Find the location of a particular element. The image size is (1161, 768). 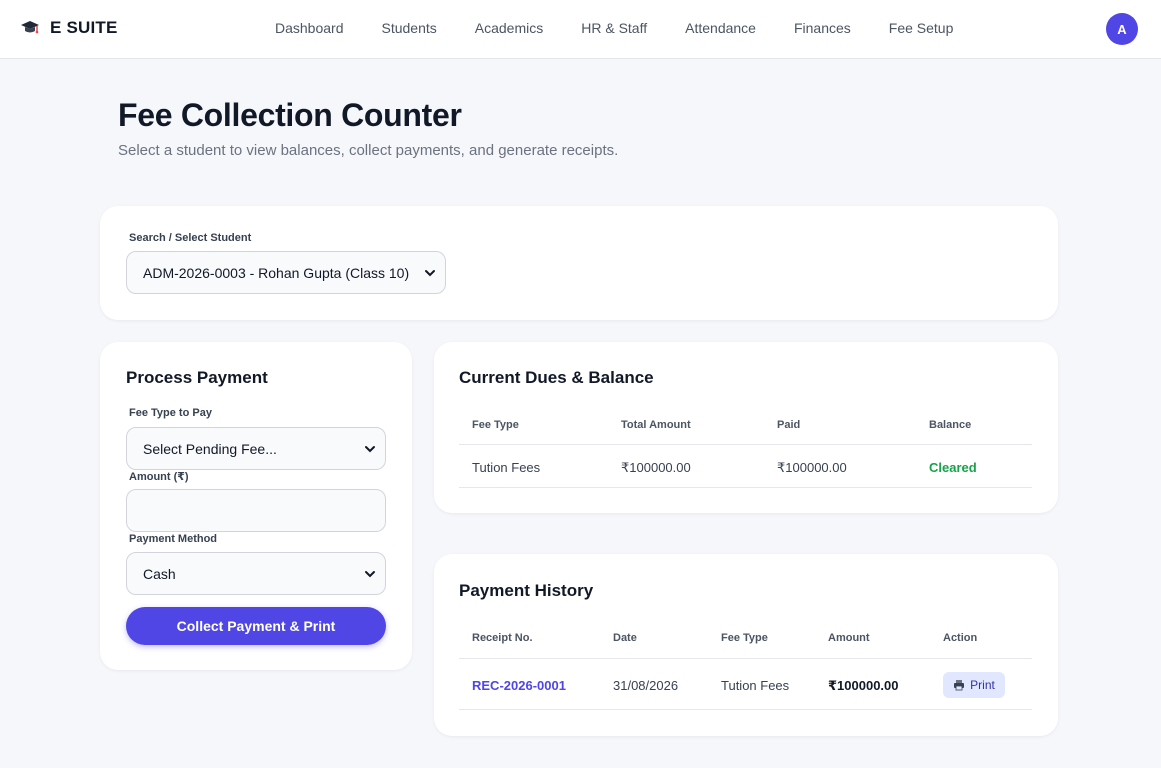

nav-item-dashboard: Dashboard is located at coordinates (309, 28).